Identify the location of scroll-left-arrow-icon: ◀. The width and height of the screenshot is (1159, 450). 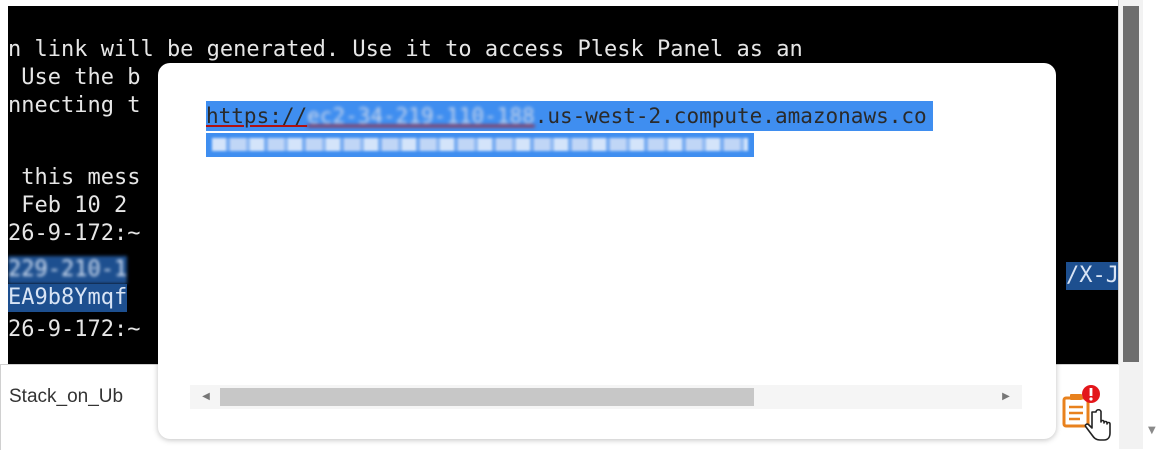
(206, 397).